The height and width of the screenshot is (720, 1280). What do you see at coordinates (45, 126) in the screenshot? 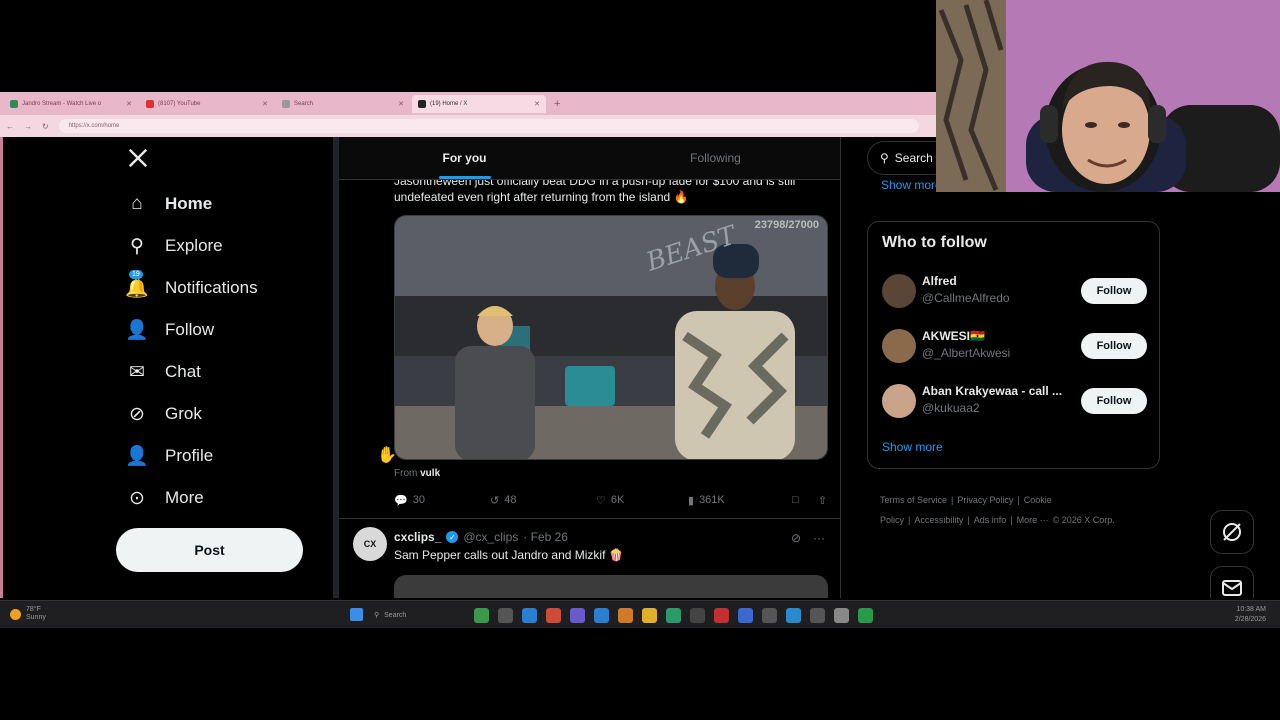
I see `reload-icon: ↻` at bounding box center [45, 126].